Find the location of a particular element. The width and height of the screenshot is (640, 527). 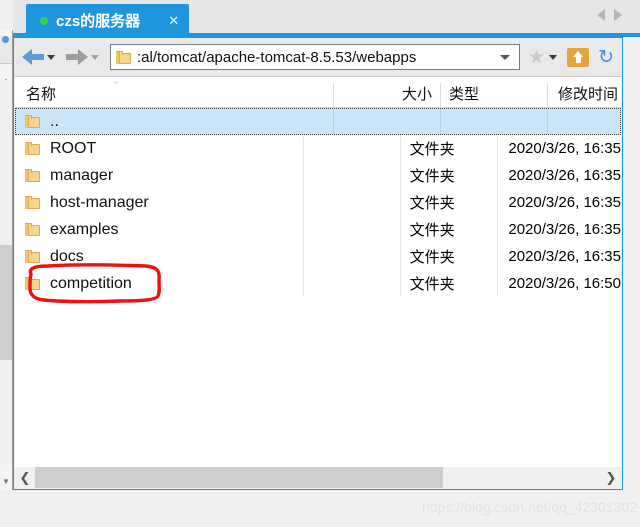

tab-strip: czs的服务器 ✕ is located at coordinates (326, 18).